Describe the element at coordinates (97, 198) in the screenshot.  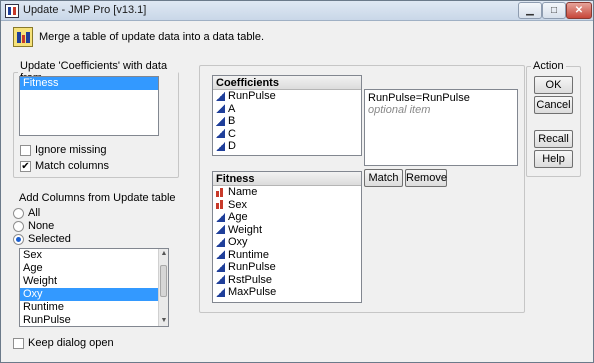
I see `add-columns-label: Add Columns from Update table` at that location.